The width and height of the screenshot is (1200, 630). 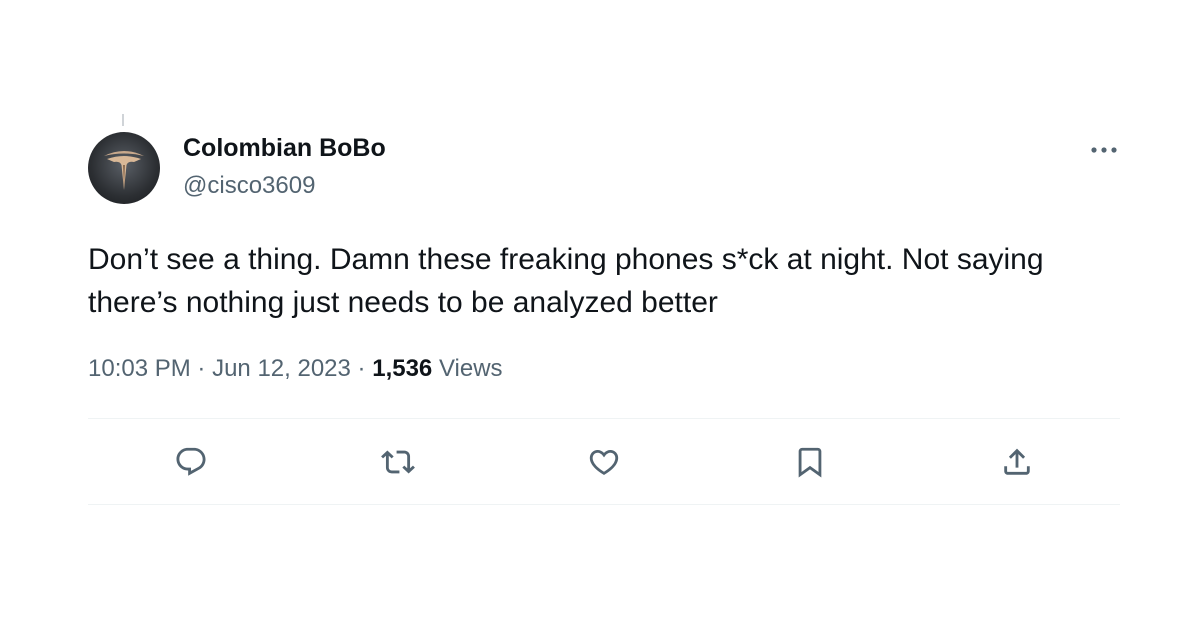 What do you see at coordinates (402, 368) in the screenshot?
I see `views-count: 1,536` at bounding box center [402, 368].